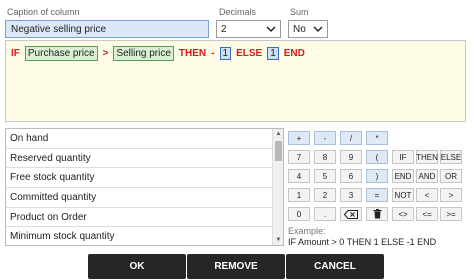 The width and height of the screenshot is (474, 280). What do you see at coordinates (225, 53) in the screenshot?
I see `formula-number-1: 1` at bounding box center [225, 53].